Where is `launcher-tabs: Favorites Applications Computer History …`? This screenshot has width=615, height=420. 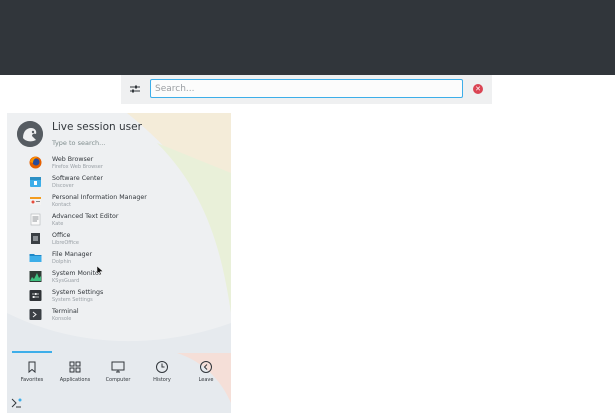
launcher-tabs: Favorites Applications Computer History … is located at coordinates (119, 373).